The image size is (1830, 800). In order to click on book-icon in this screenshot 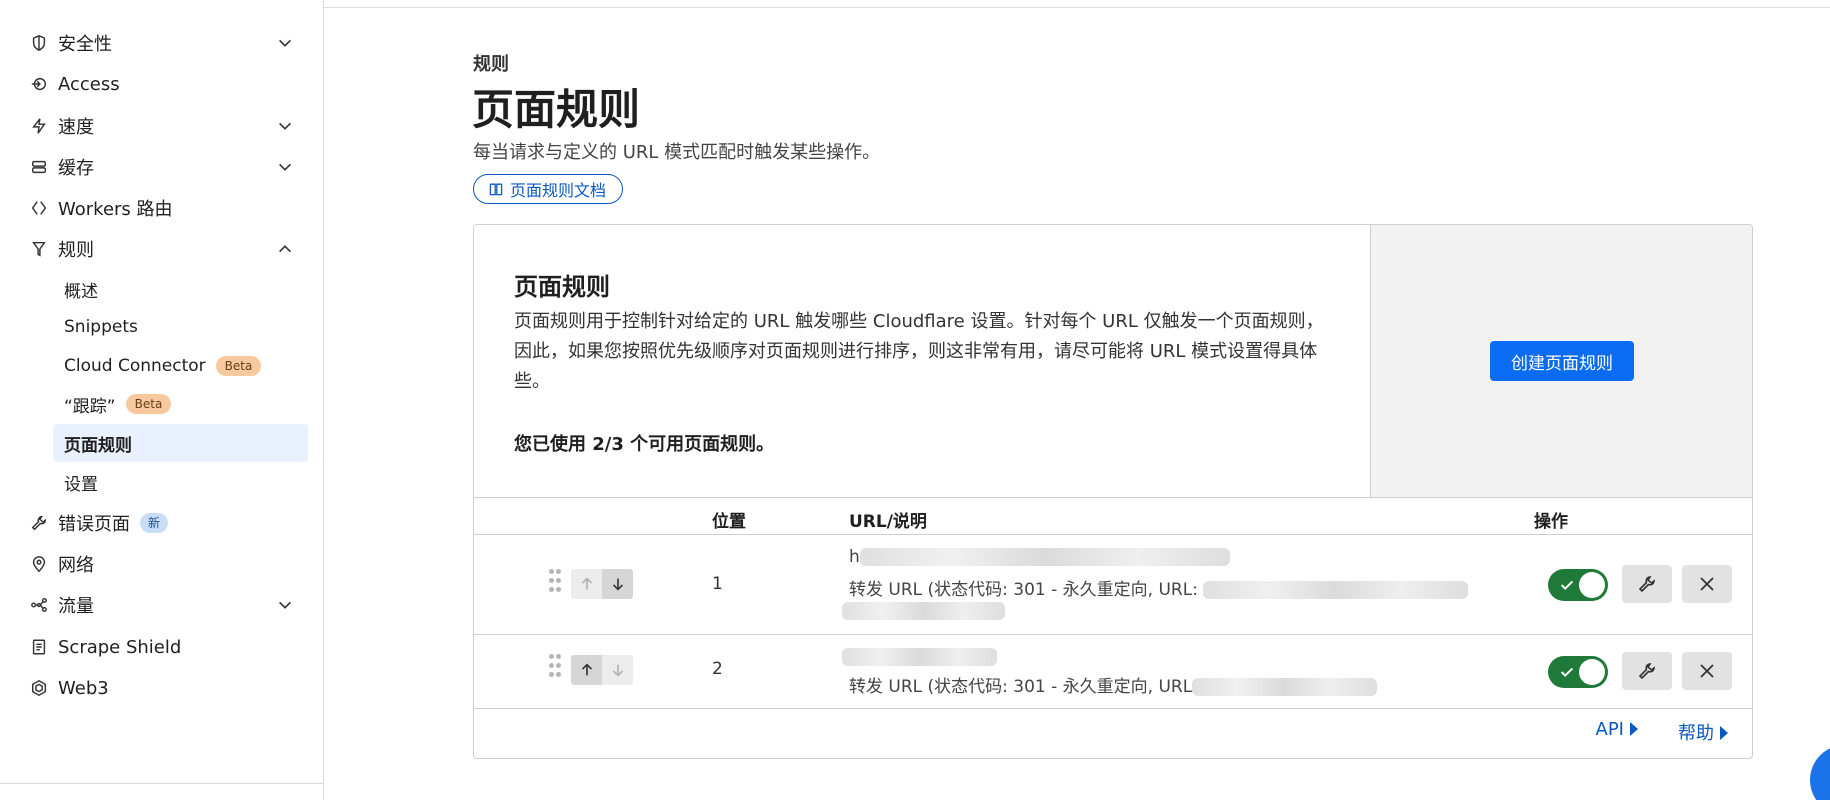, I will do `click(496, 189)`.